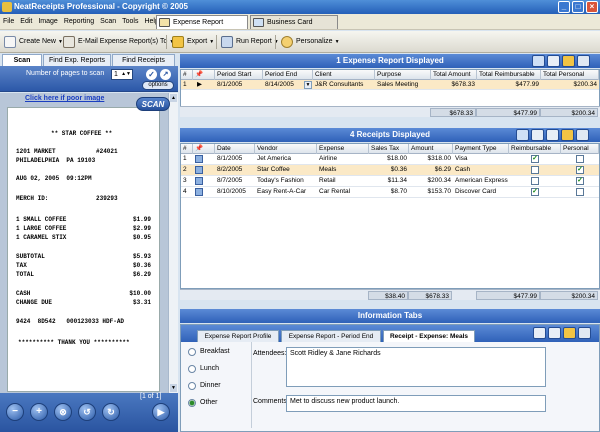 This screenshot has width=600, height=432. What do you see at coordinates (153, 104) in the screenshot?
I see `scan-button: SCAN` at bounding box center [153, 104].